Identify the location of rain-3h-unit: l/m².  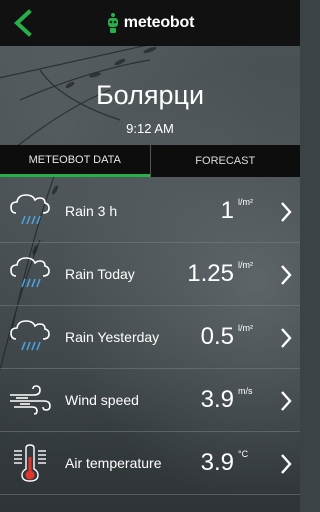
(245, 202).